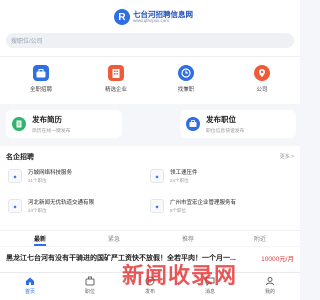 This screenshot has height=300, width=320. I want to click on search-placeholder: 搜职位/公司, so click(27, 42).